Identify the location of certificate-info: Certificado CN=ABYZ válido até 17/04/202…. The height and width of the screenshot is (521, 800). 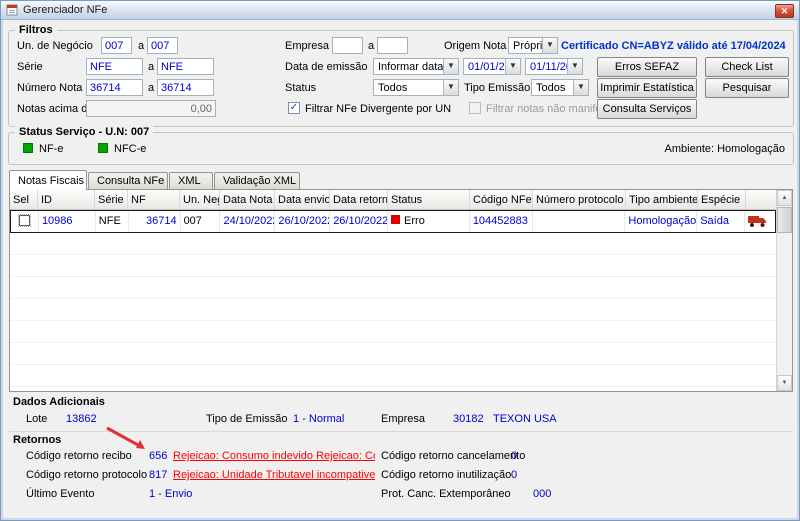
(673, 46).